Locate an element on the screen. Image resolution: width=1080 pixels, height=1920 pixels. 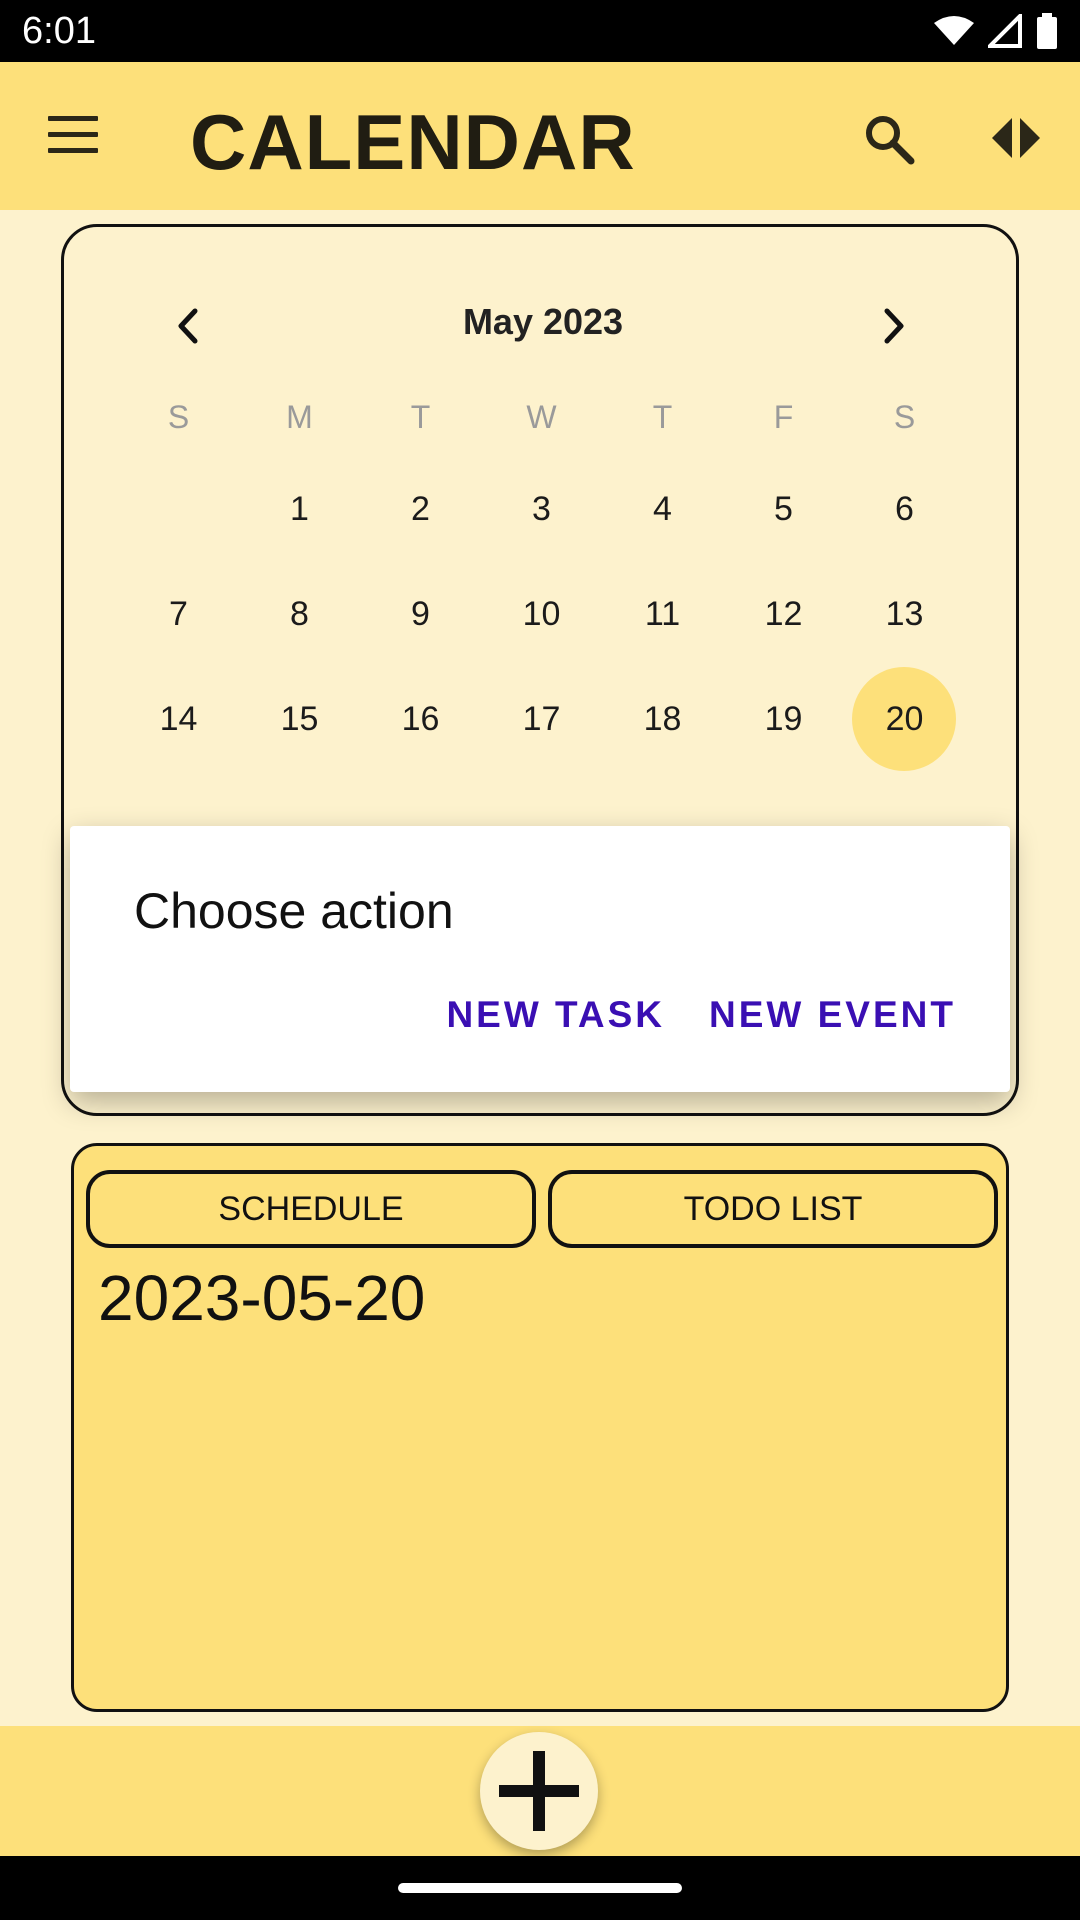
dialog-title: Choose action is located at coordinates (294, 911).